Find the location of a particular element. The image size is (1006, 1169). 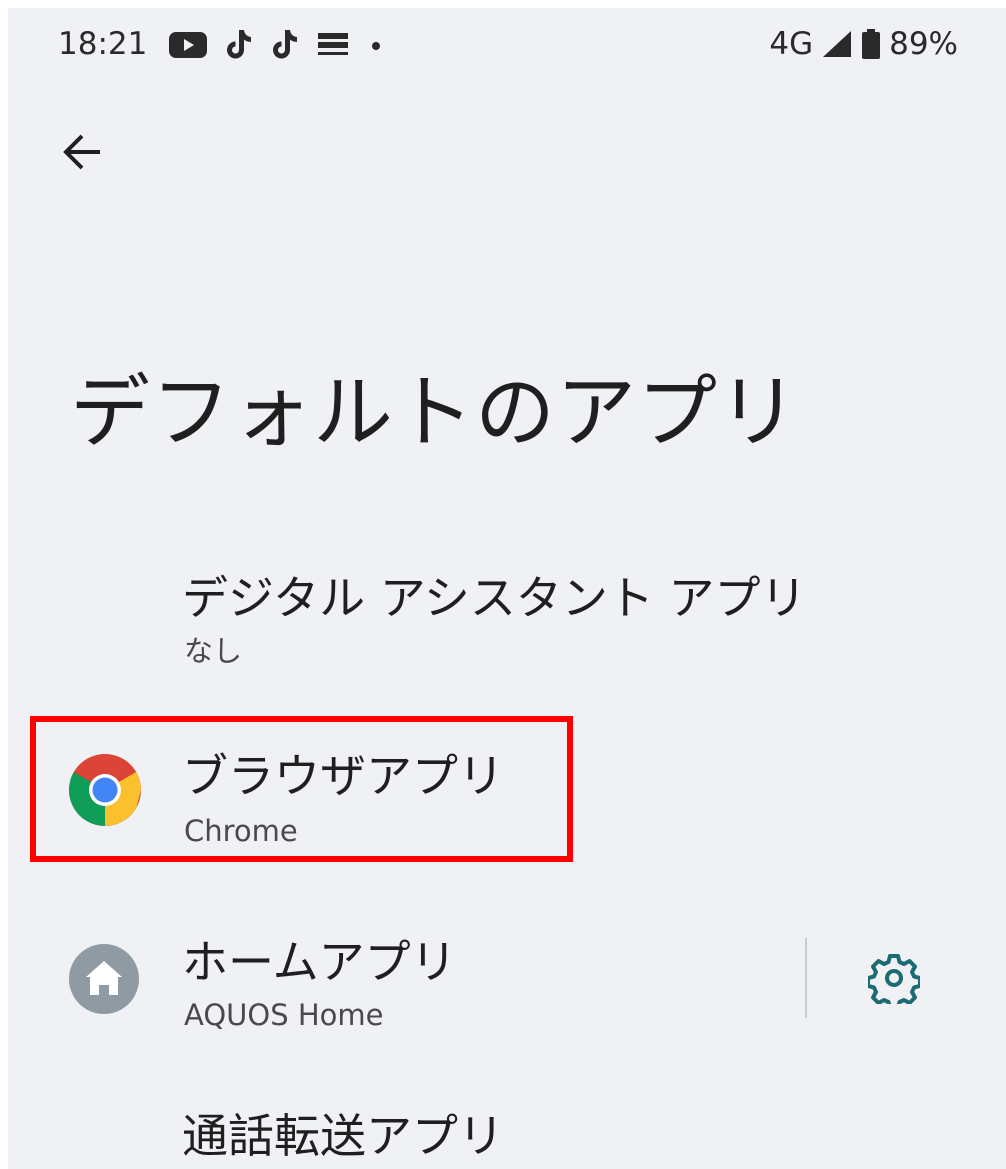

divider is located at coordinates (806, 978).